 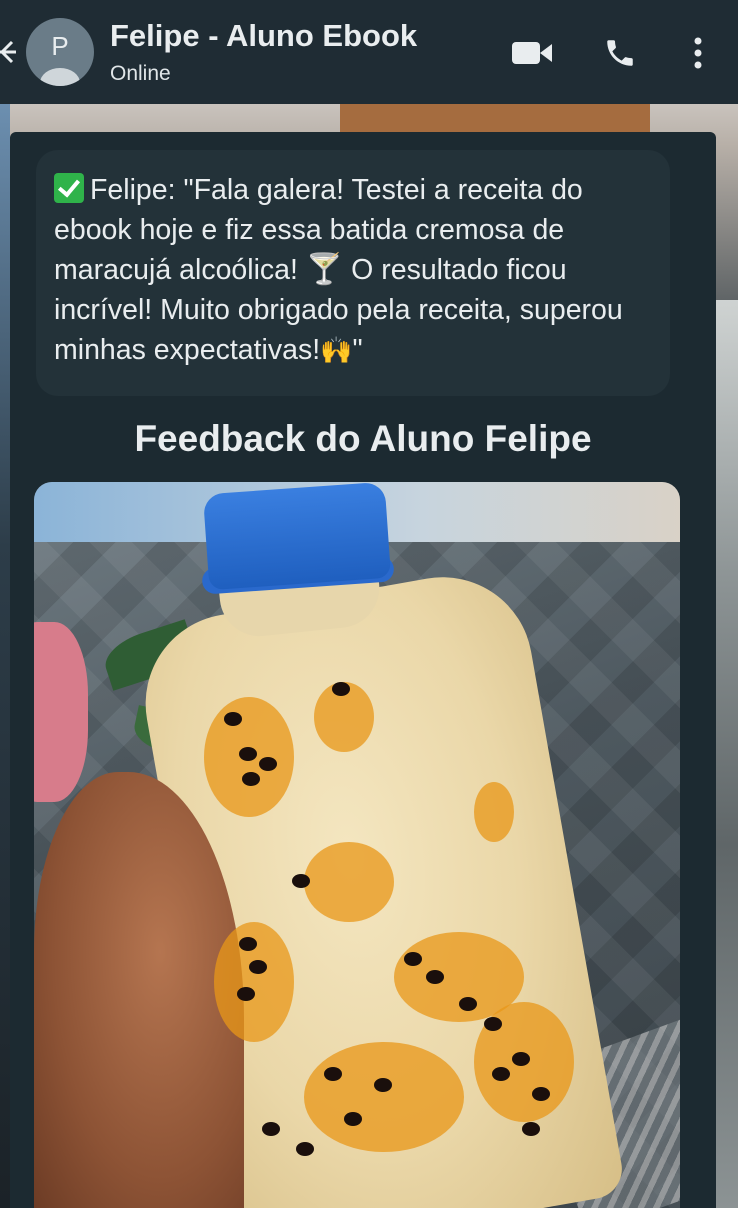 I want to click on more-vert-icon, so click(x=698, y=53).